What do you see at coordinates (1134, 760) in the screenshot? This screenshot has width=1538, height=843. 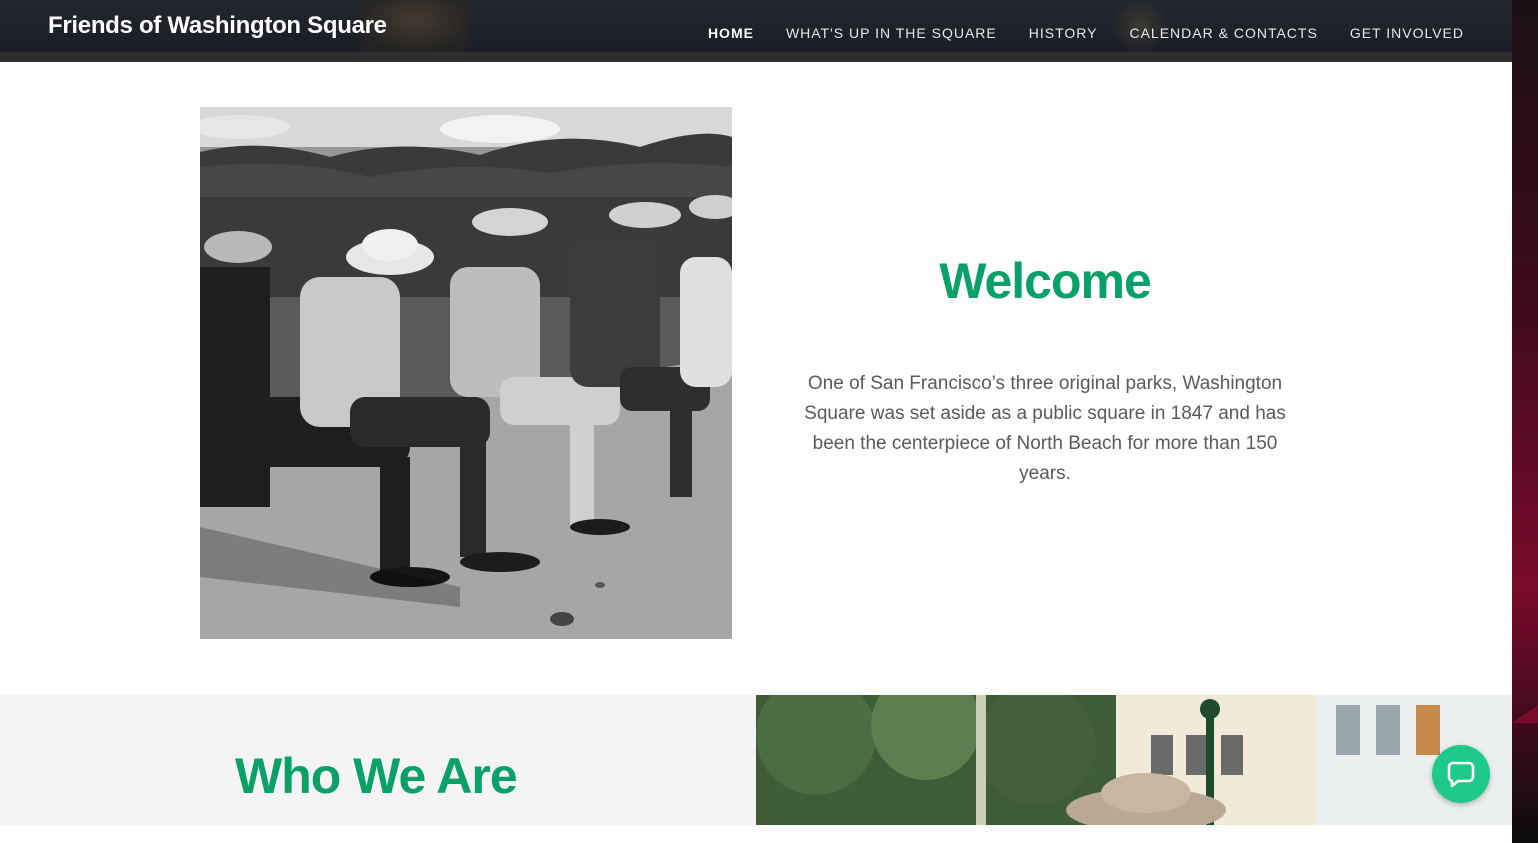 I see `park-street-photo` at bounding box center [1134, 760].